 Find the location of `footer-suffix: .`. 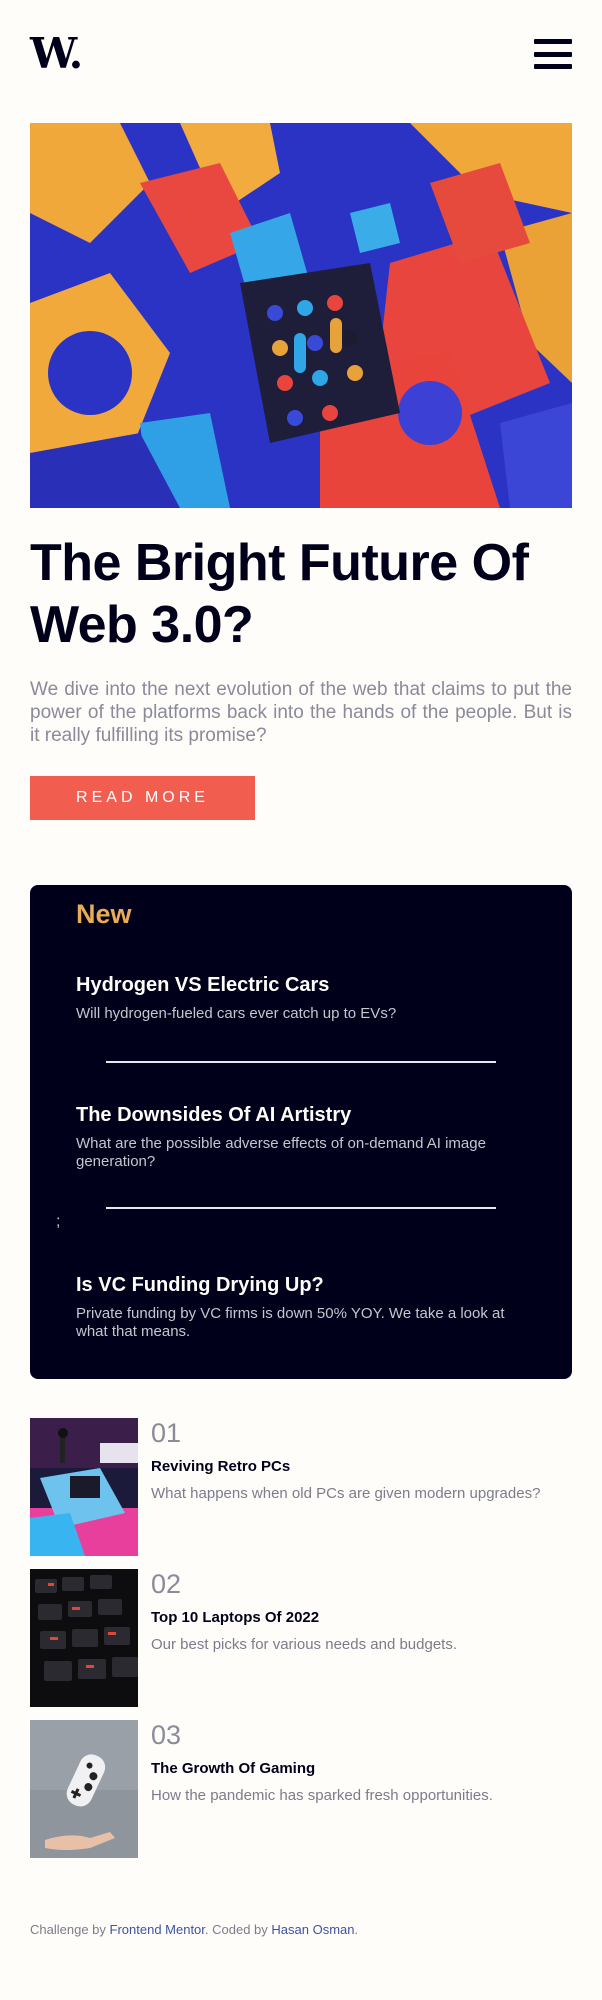

footer-suffix: . is located at coordinates (356, 1929).